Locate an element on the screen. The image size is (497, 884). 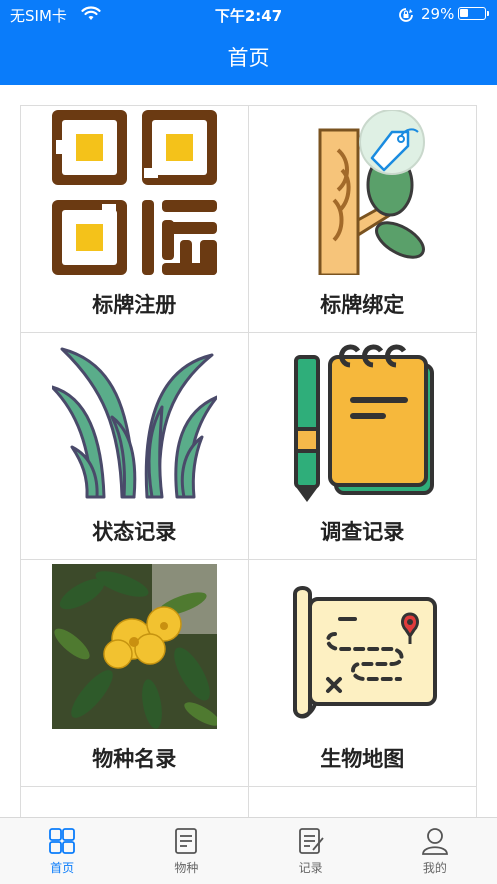
tab-species: 物种 is located at coordinates (186, 851).